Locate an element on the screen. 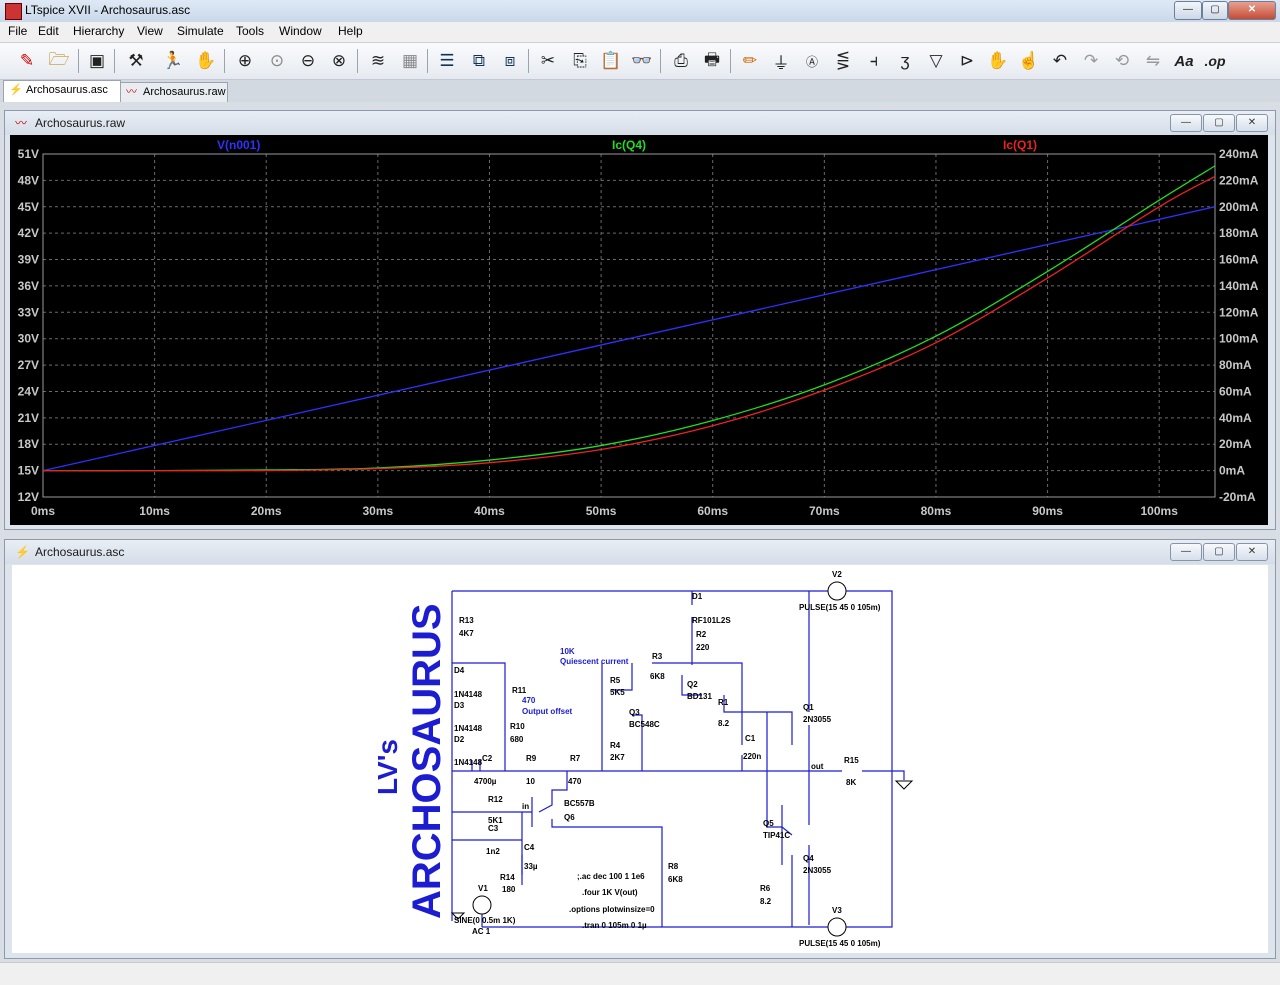 The width and height of the screenshot is (1280, 985). brand-title: ARCHOSAURUS is located at coordinates (427, 761).